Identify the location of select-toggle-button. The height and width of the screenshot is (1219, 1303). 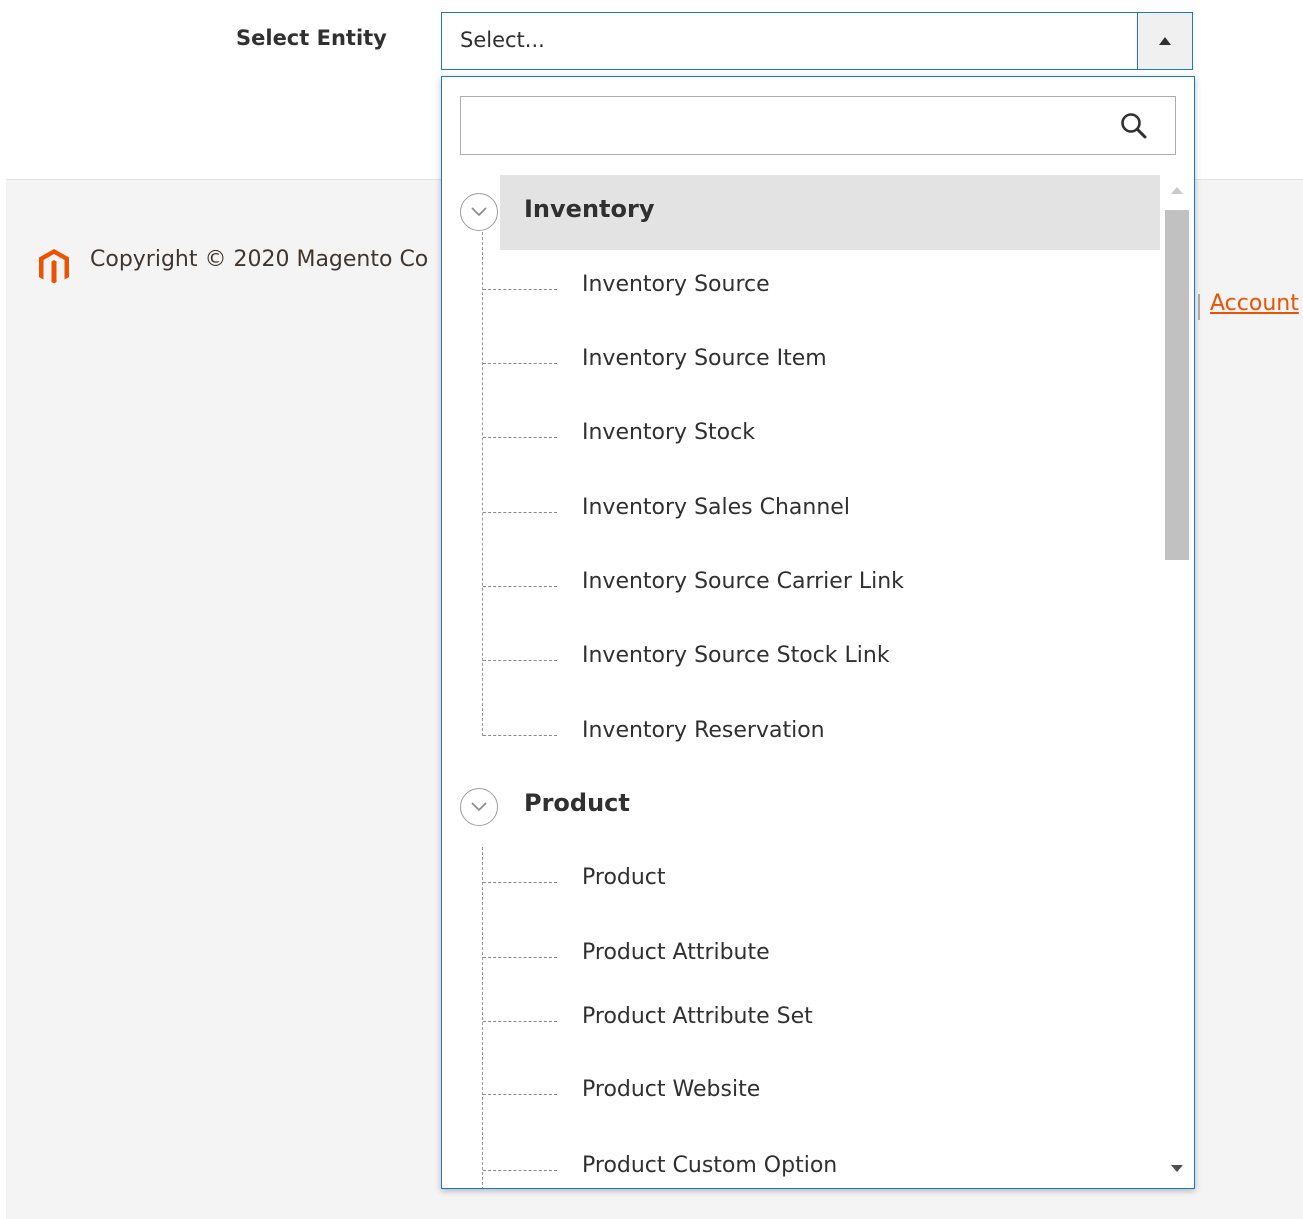
(1164, 41).